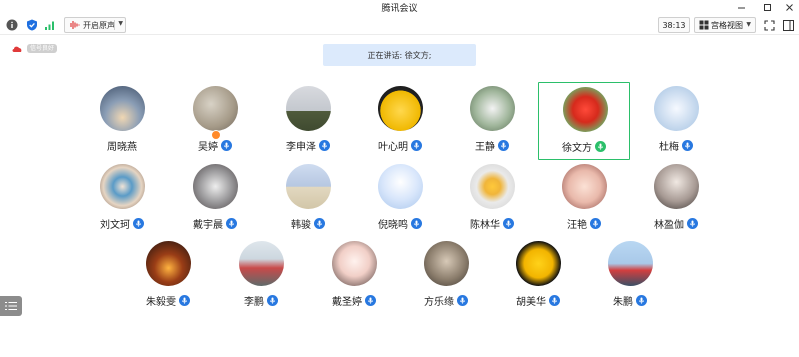 Image resolution: width=799 pixels, height=357 pixels. I want to click on participant-name: 朱毅雯, so click(161, 302).